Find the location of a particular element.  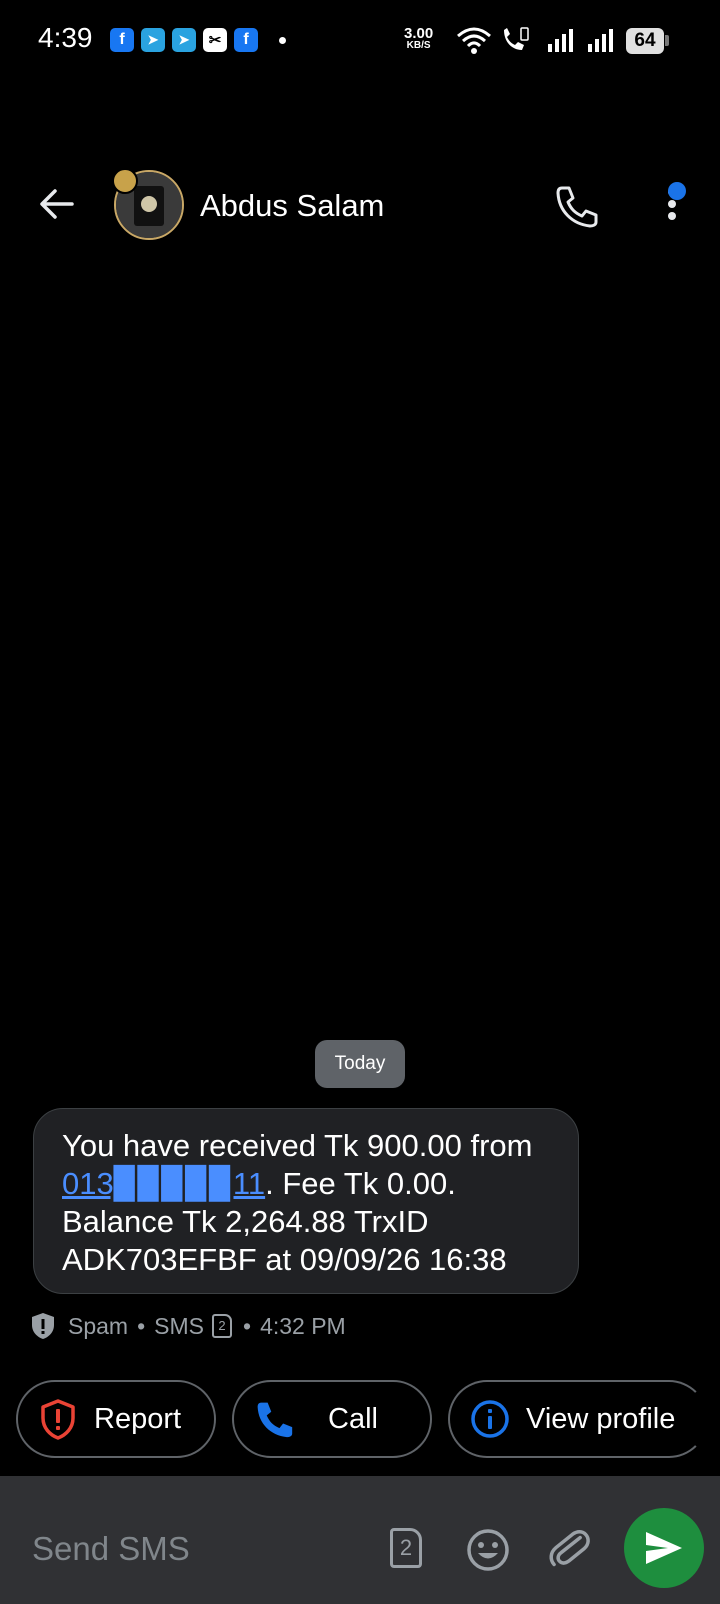

spam-label: Spam is located at coordinates (98, 1325).